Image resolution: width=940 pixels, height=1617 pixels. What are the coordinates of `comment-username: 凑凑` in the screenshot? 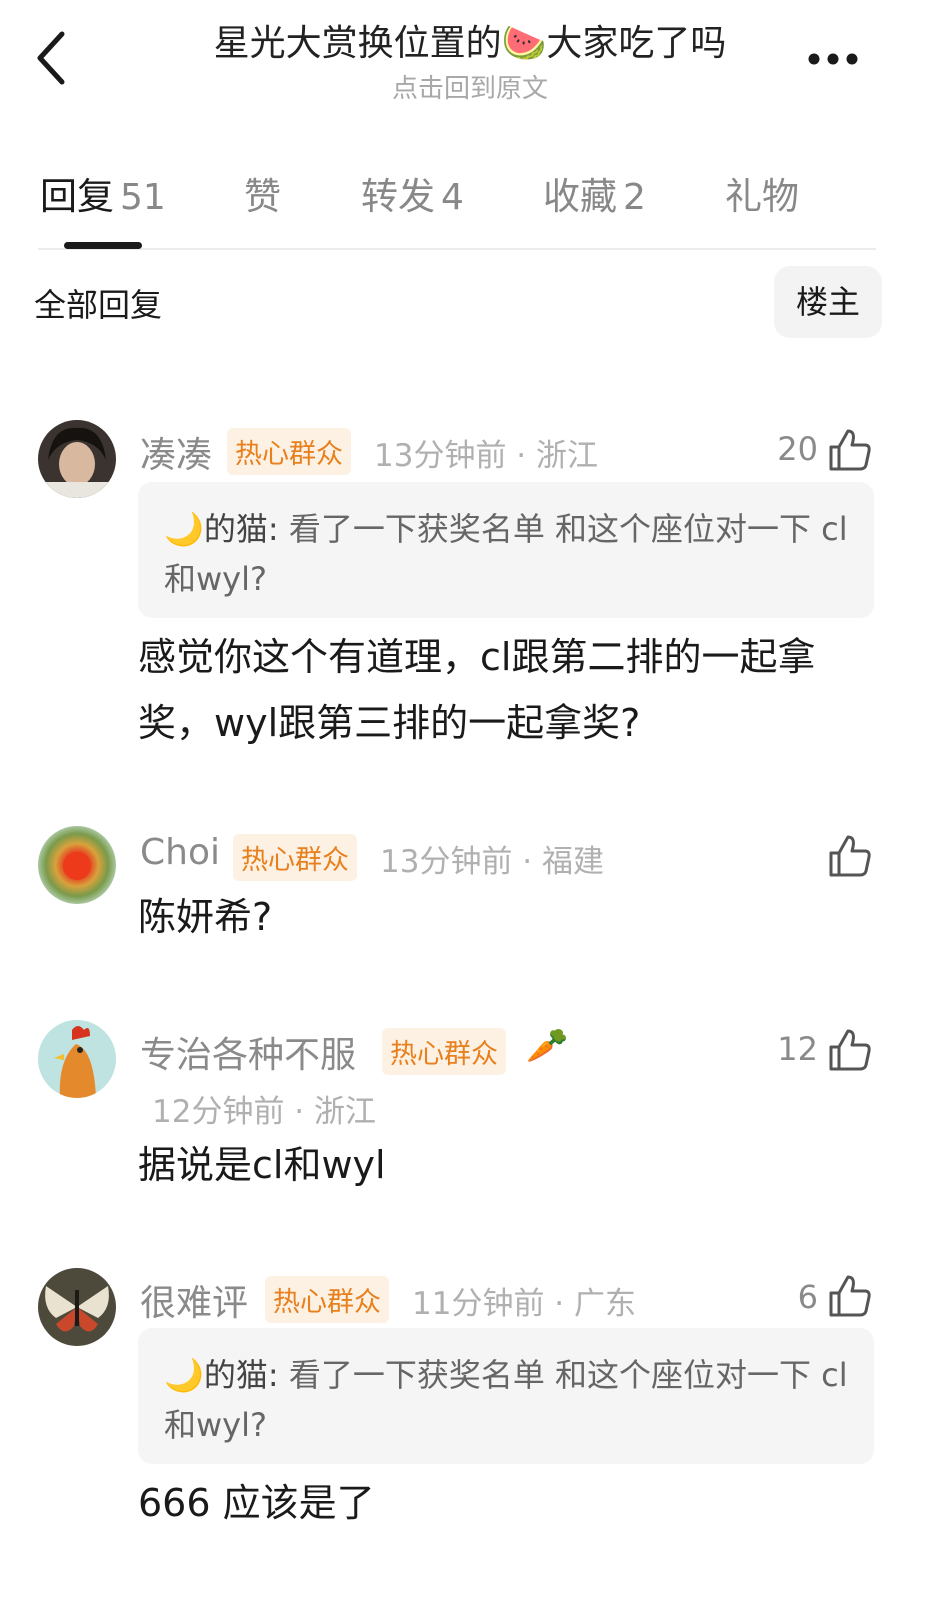 It's located at (176, 452).